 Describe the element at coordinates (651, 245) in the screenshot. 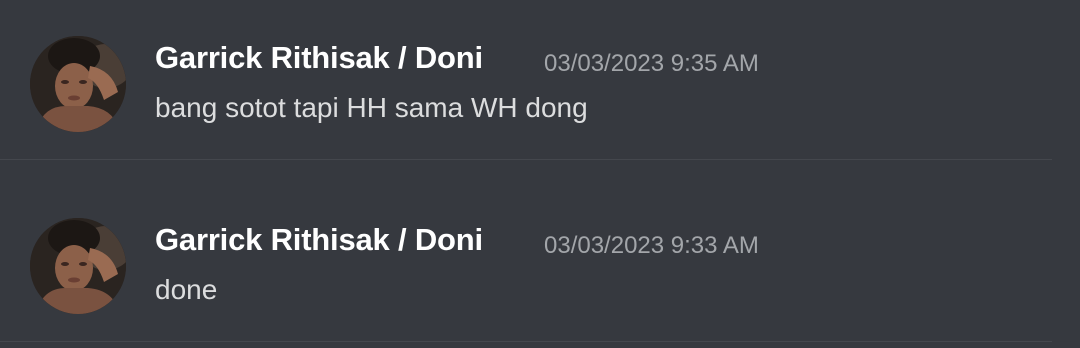

I see `timestamp: 03/03/2023 9:33 AM` at that location.